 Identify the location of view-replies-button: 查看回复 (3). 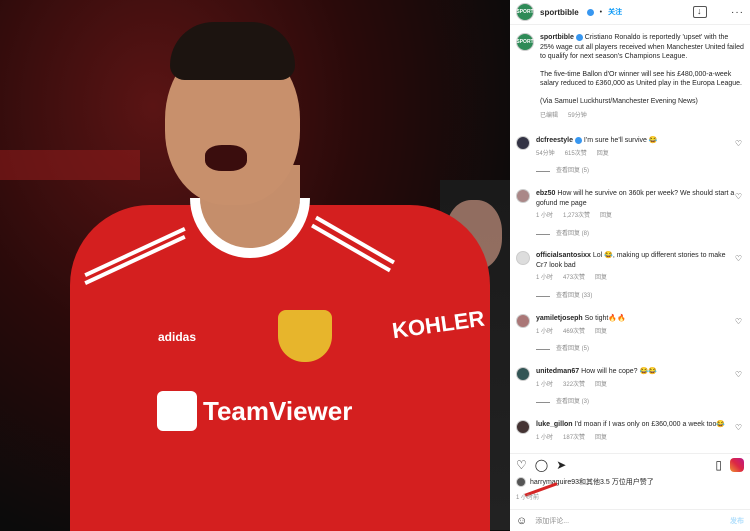
(636, 403).